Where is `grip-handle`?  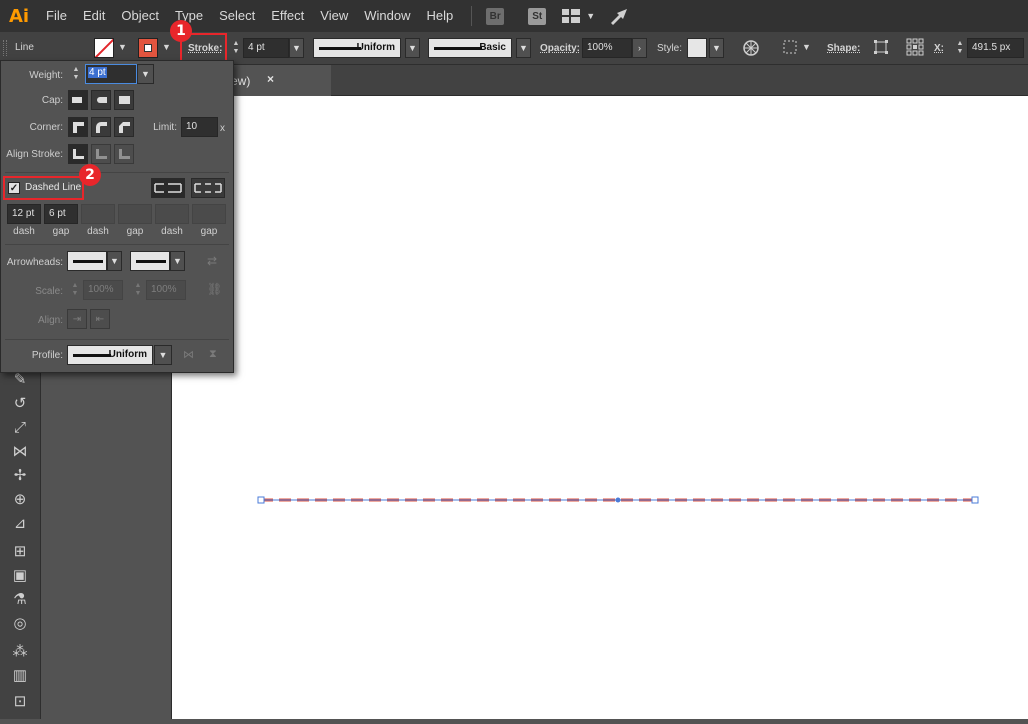 grip-handle is located at coordinates (5, 48).